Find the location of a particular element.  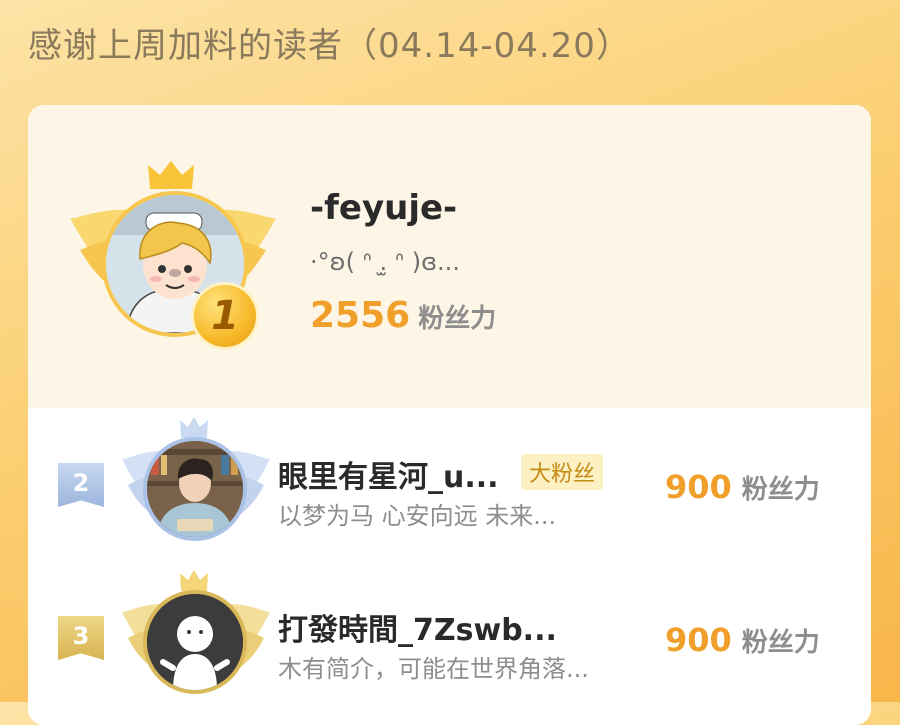

big-fan-badge: 大粉丝 is located at coordinates (562, 472).